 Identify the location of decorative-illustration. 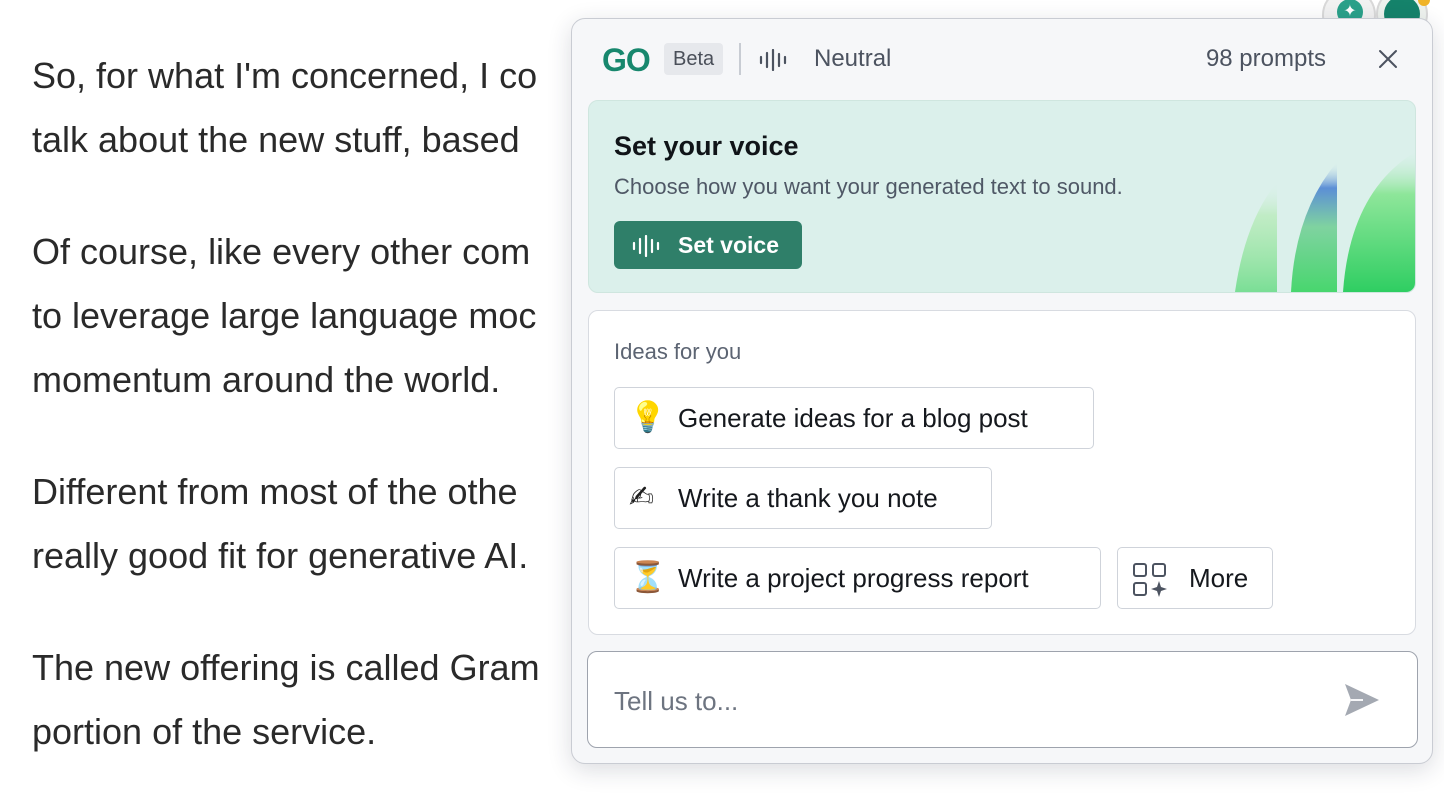
(1325, 222).